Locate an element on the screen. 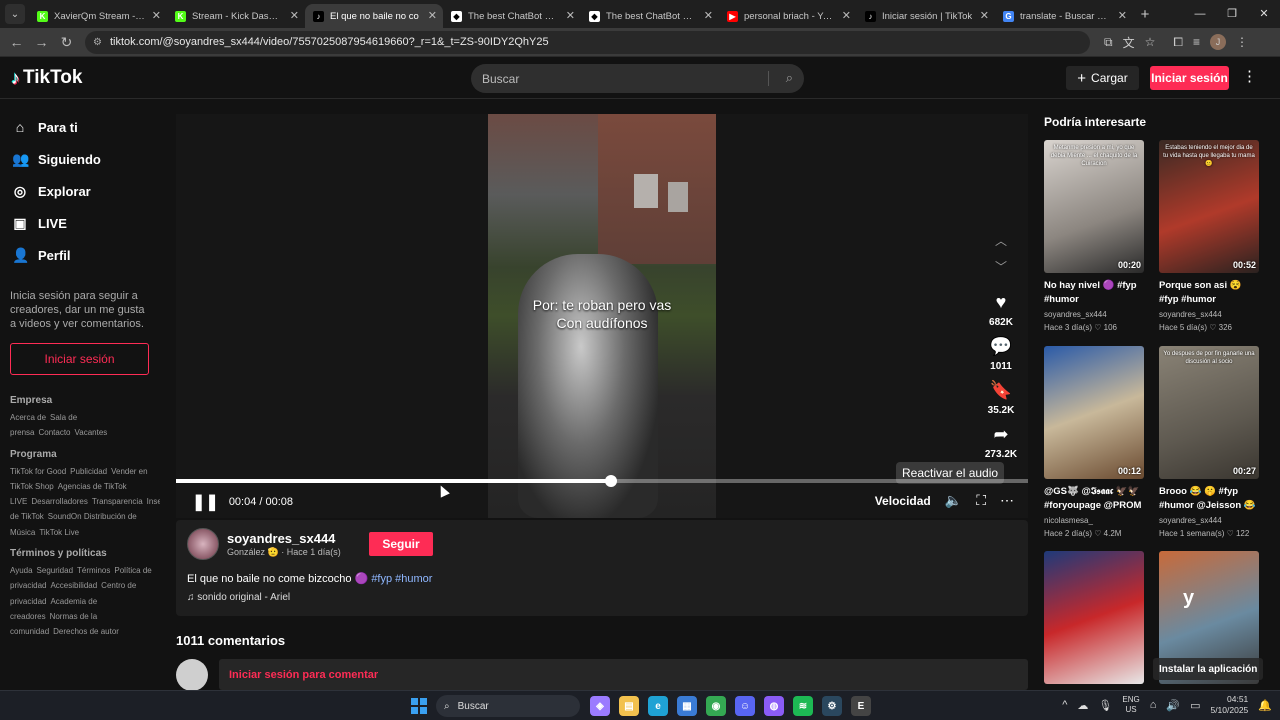 The width and height of the screenshot is (1280, 720). site-info-icon: ⚙ is located at coordinates (97, 42).